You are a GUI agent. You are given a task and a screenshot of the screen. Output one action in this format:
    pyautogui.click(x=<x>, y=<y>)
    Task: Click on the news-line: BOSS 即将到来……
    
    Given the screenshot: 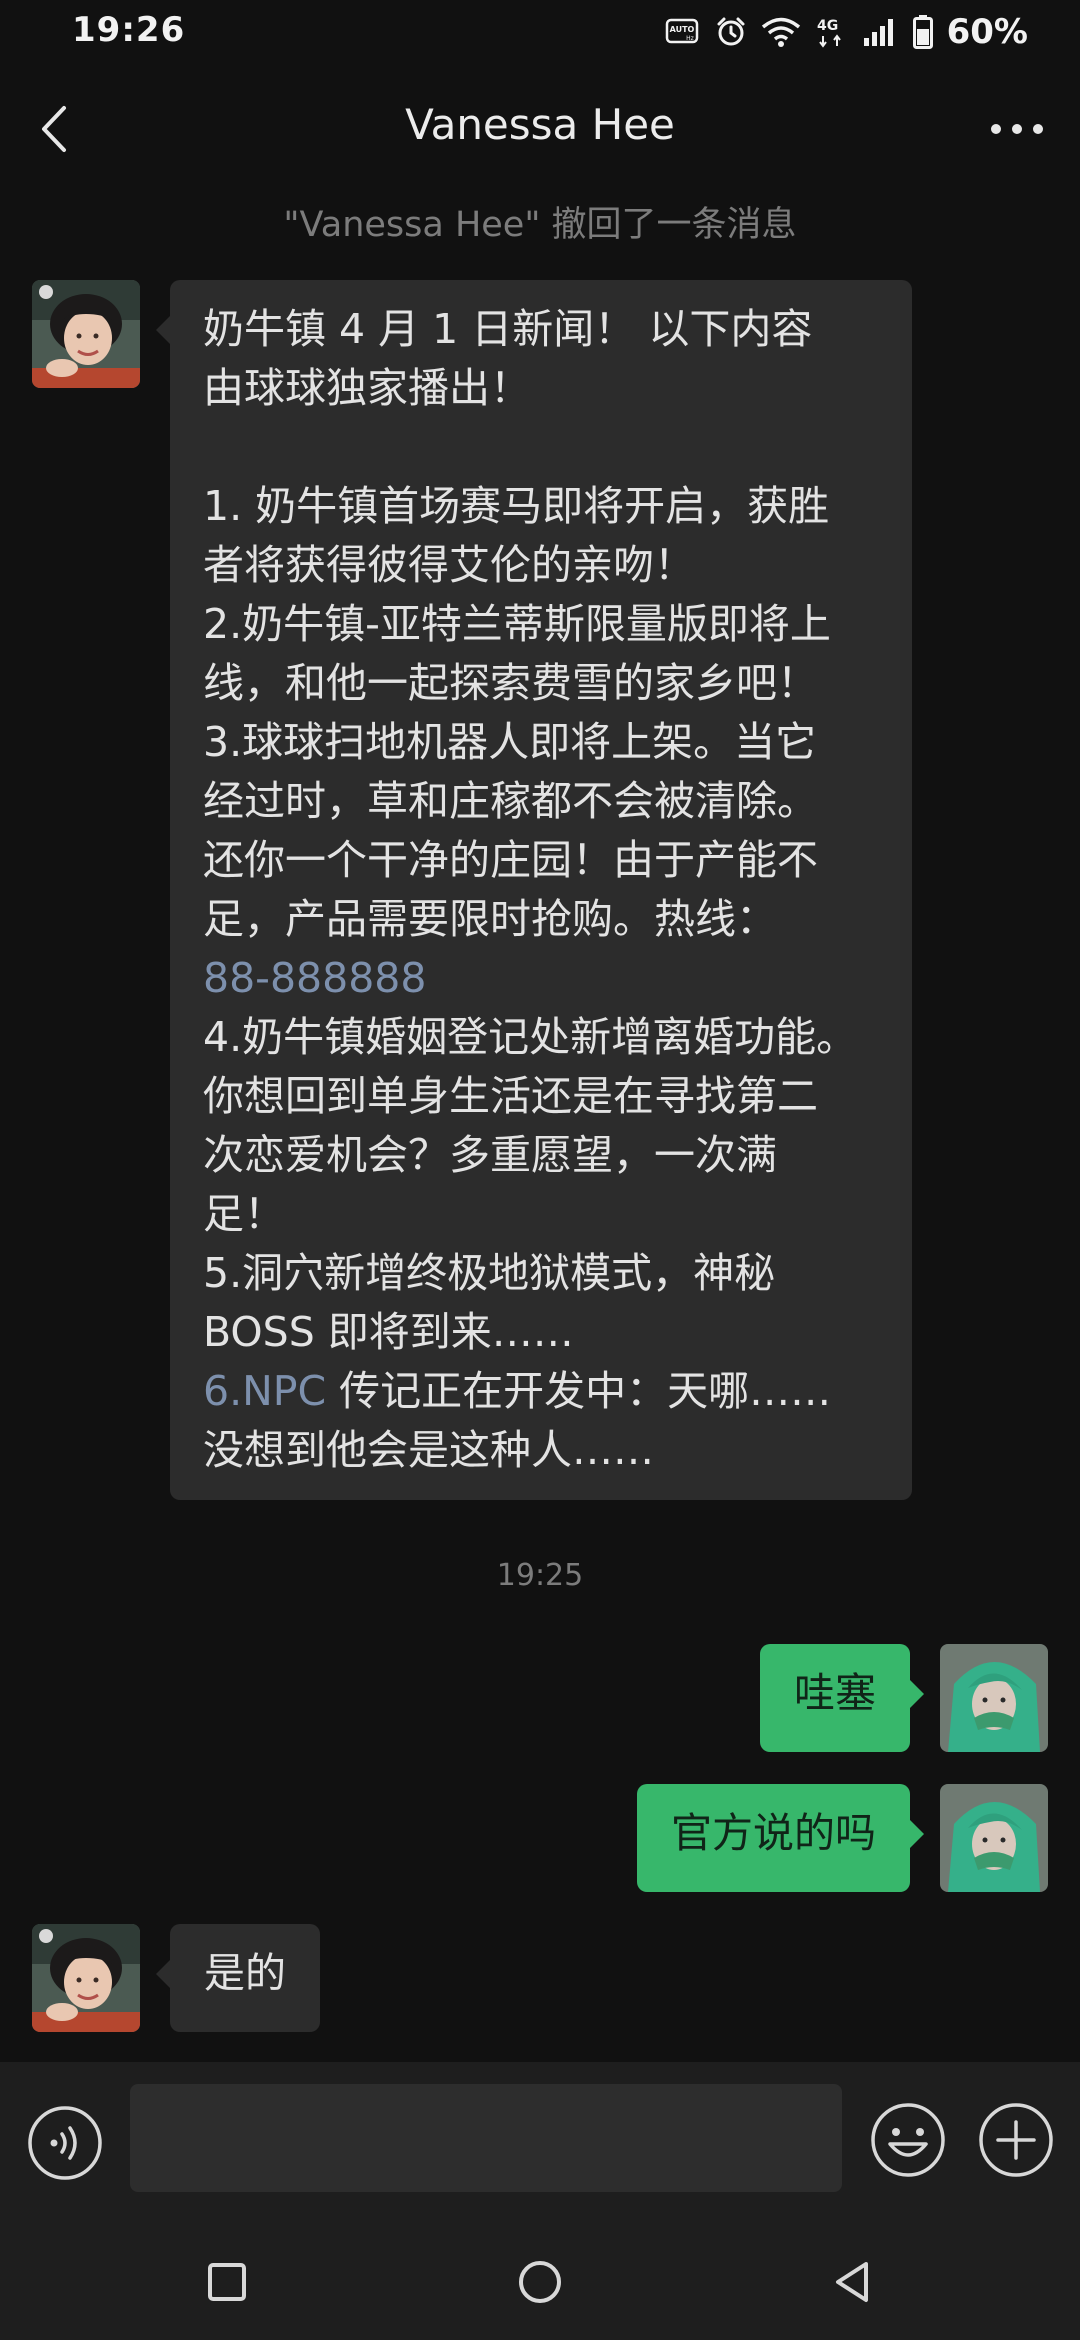 What is the action you would take?
    pyautogui.click(x=388, y=1332)
    